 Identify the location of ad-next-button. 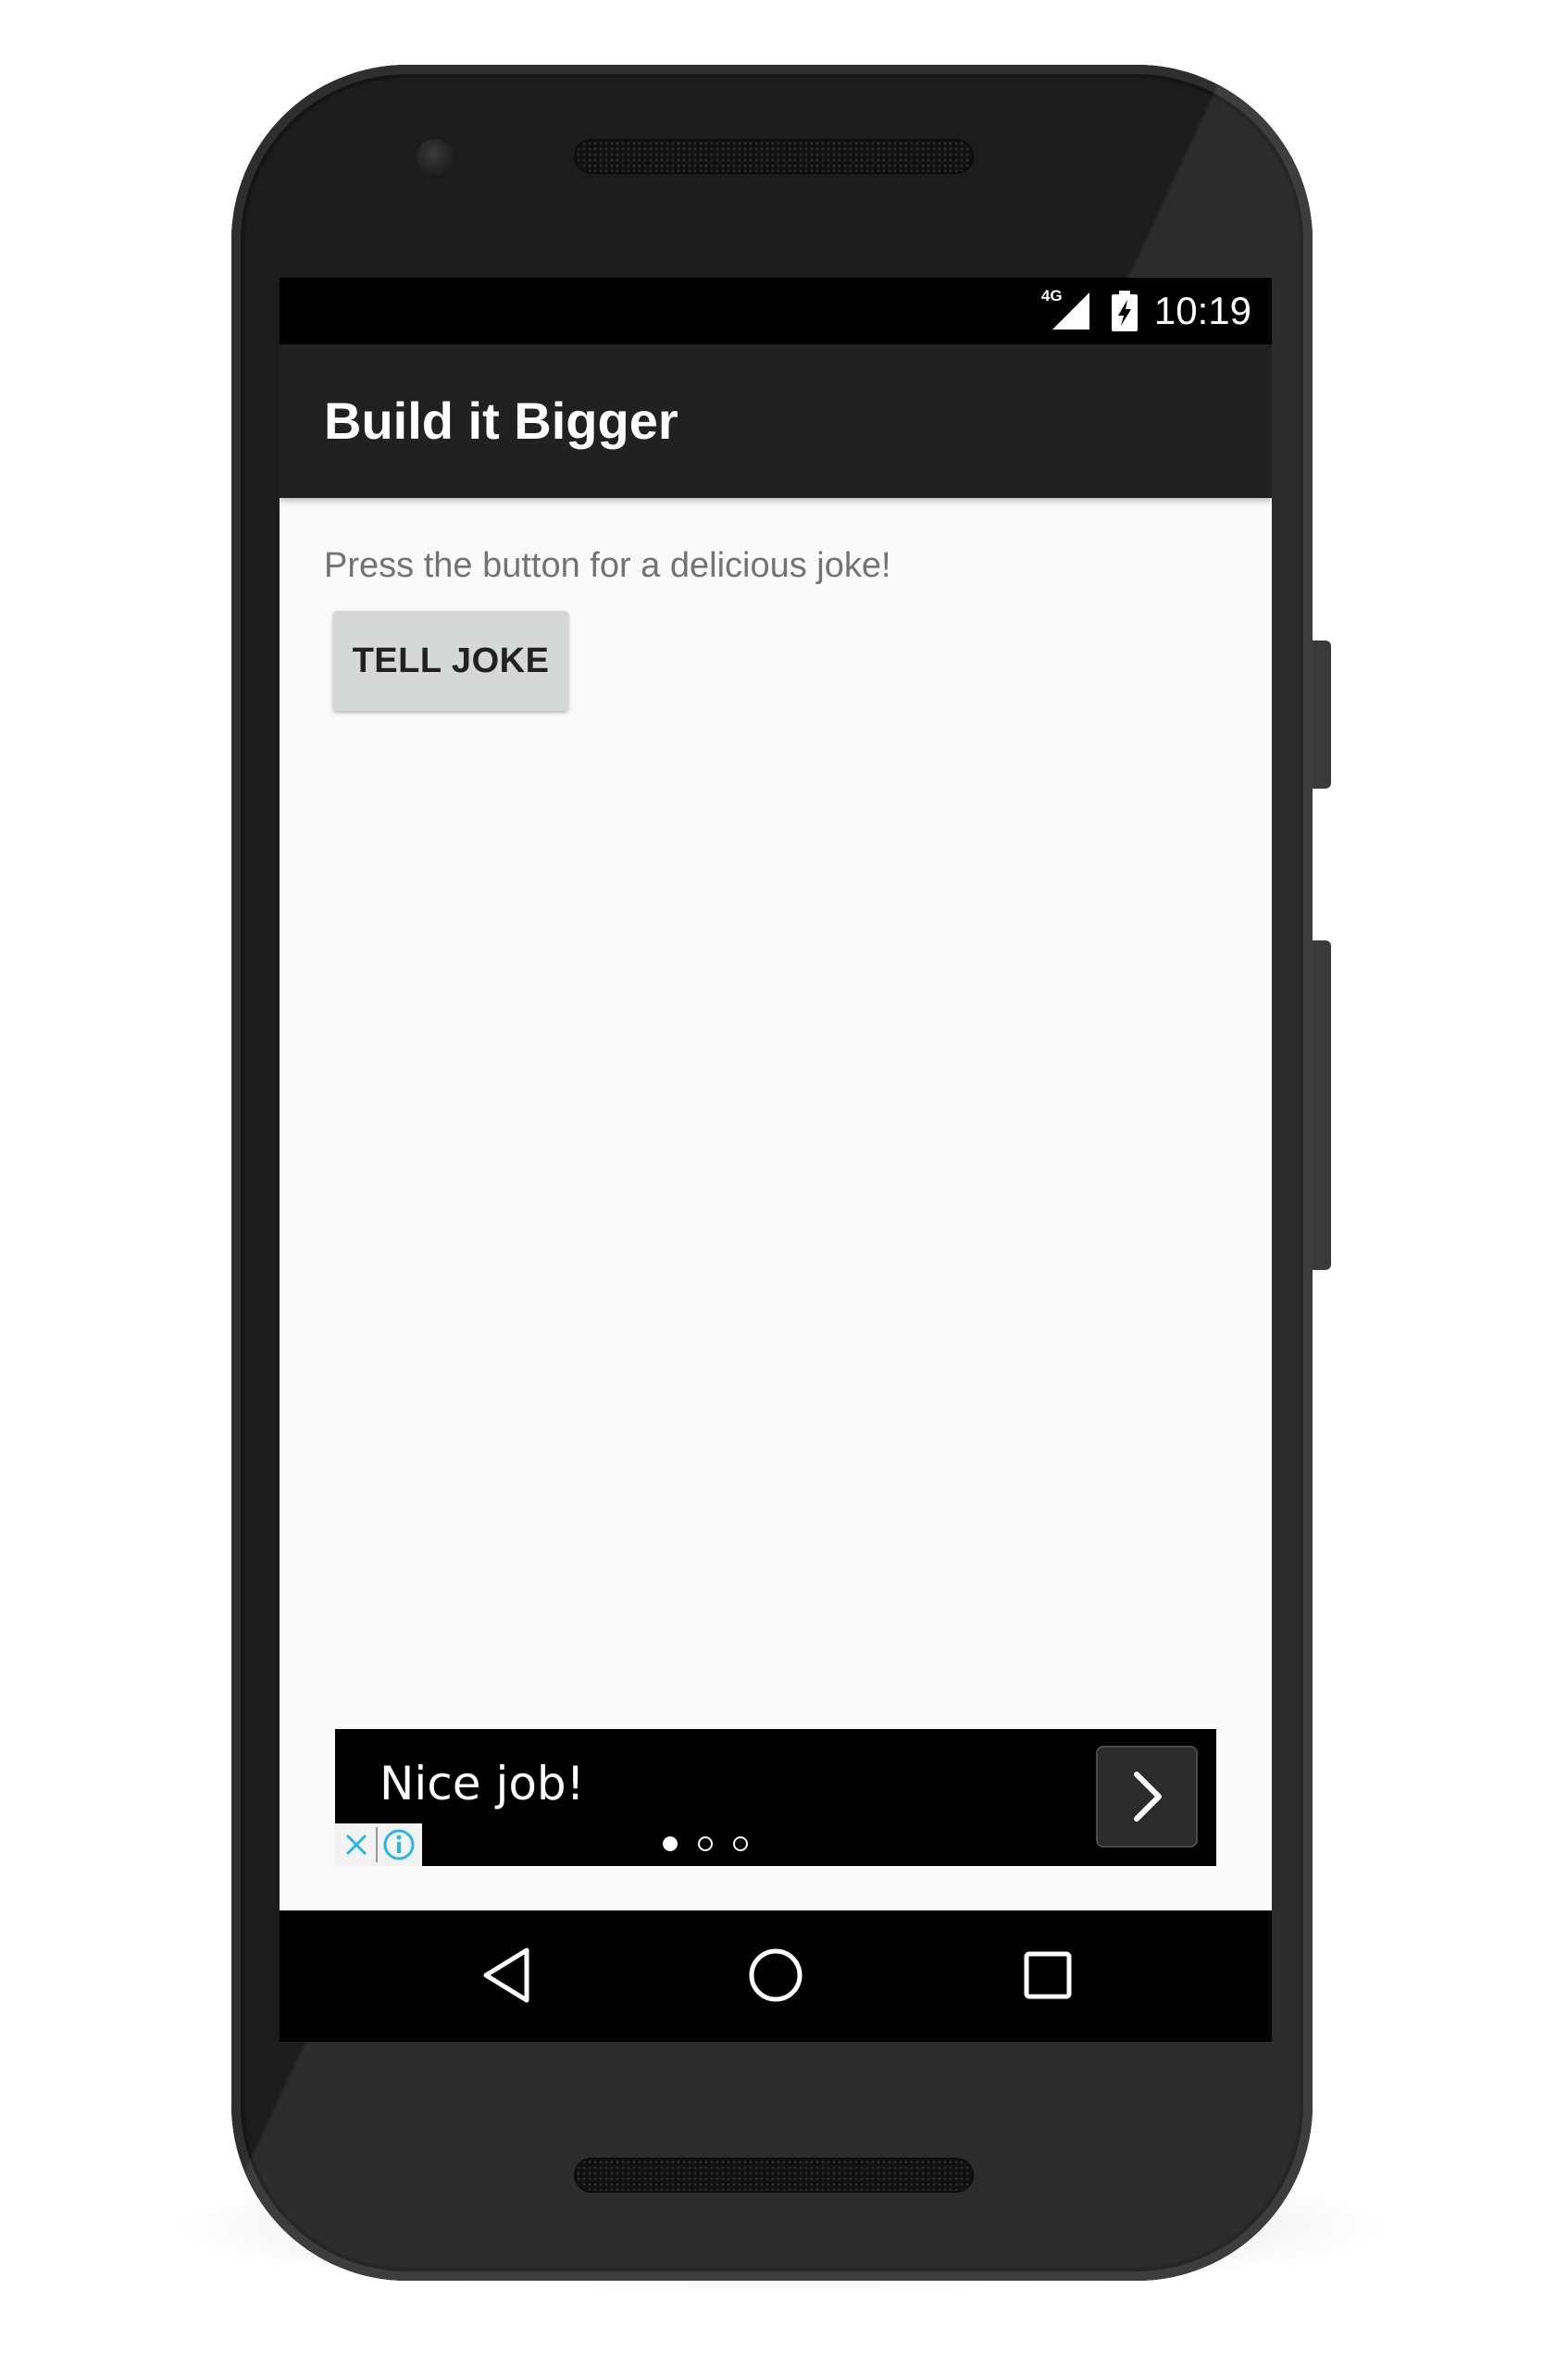
(1147, 1797).